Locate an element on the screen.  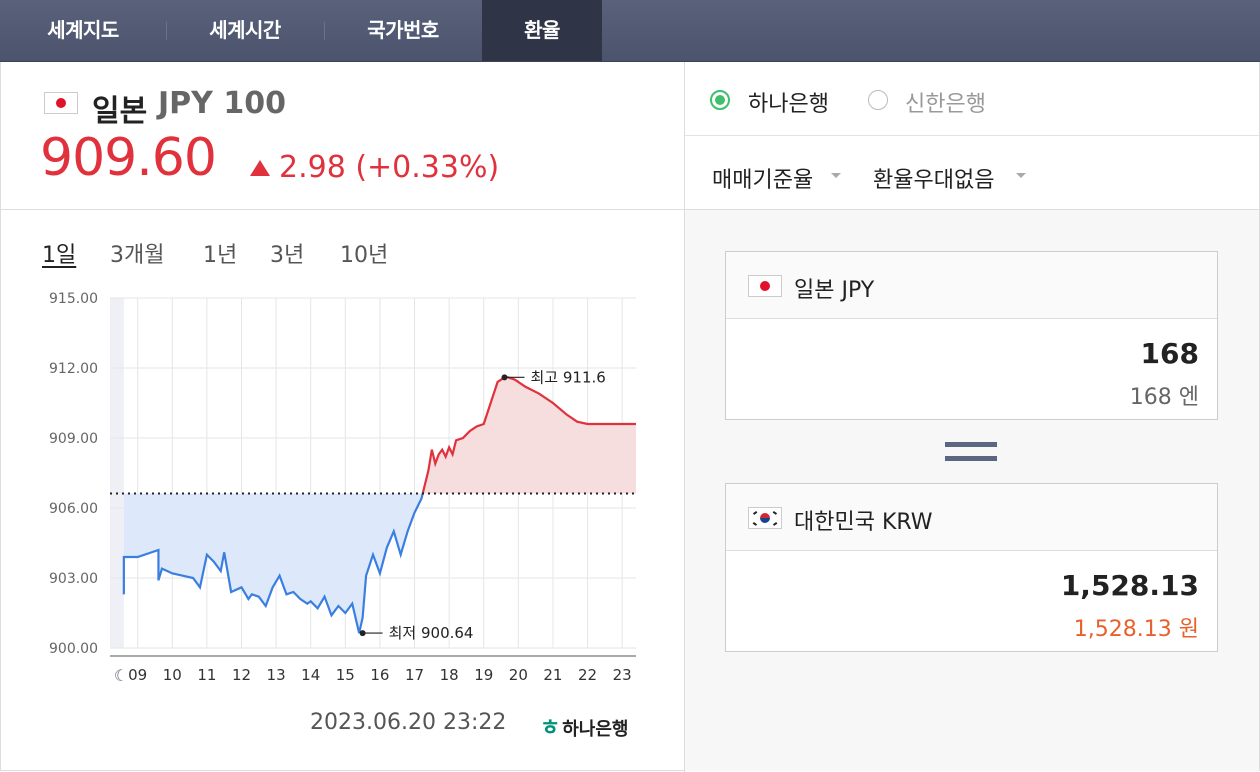
y-tick-label: 900.00 is located at coordinates (73, 649).